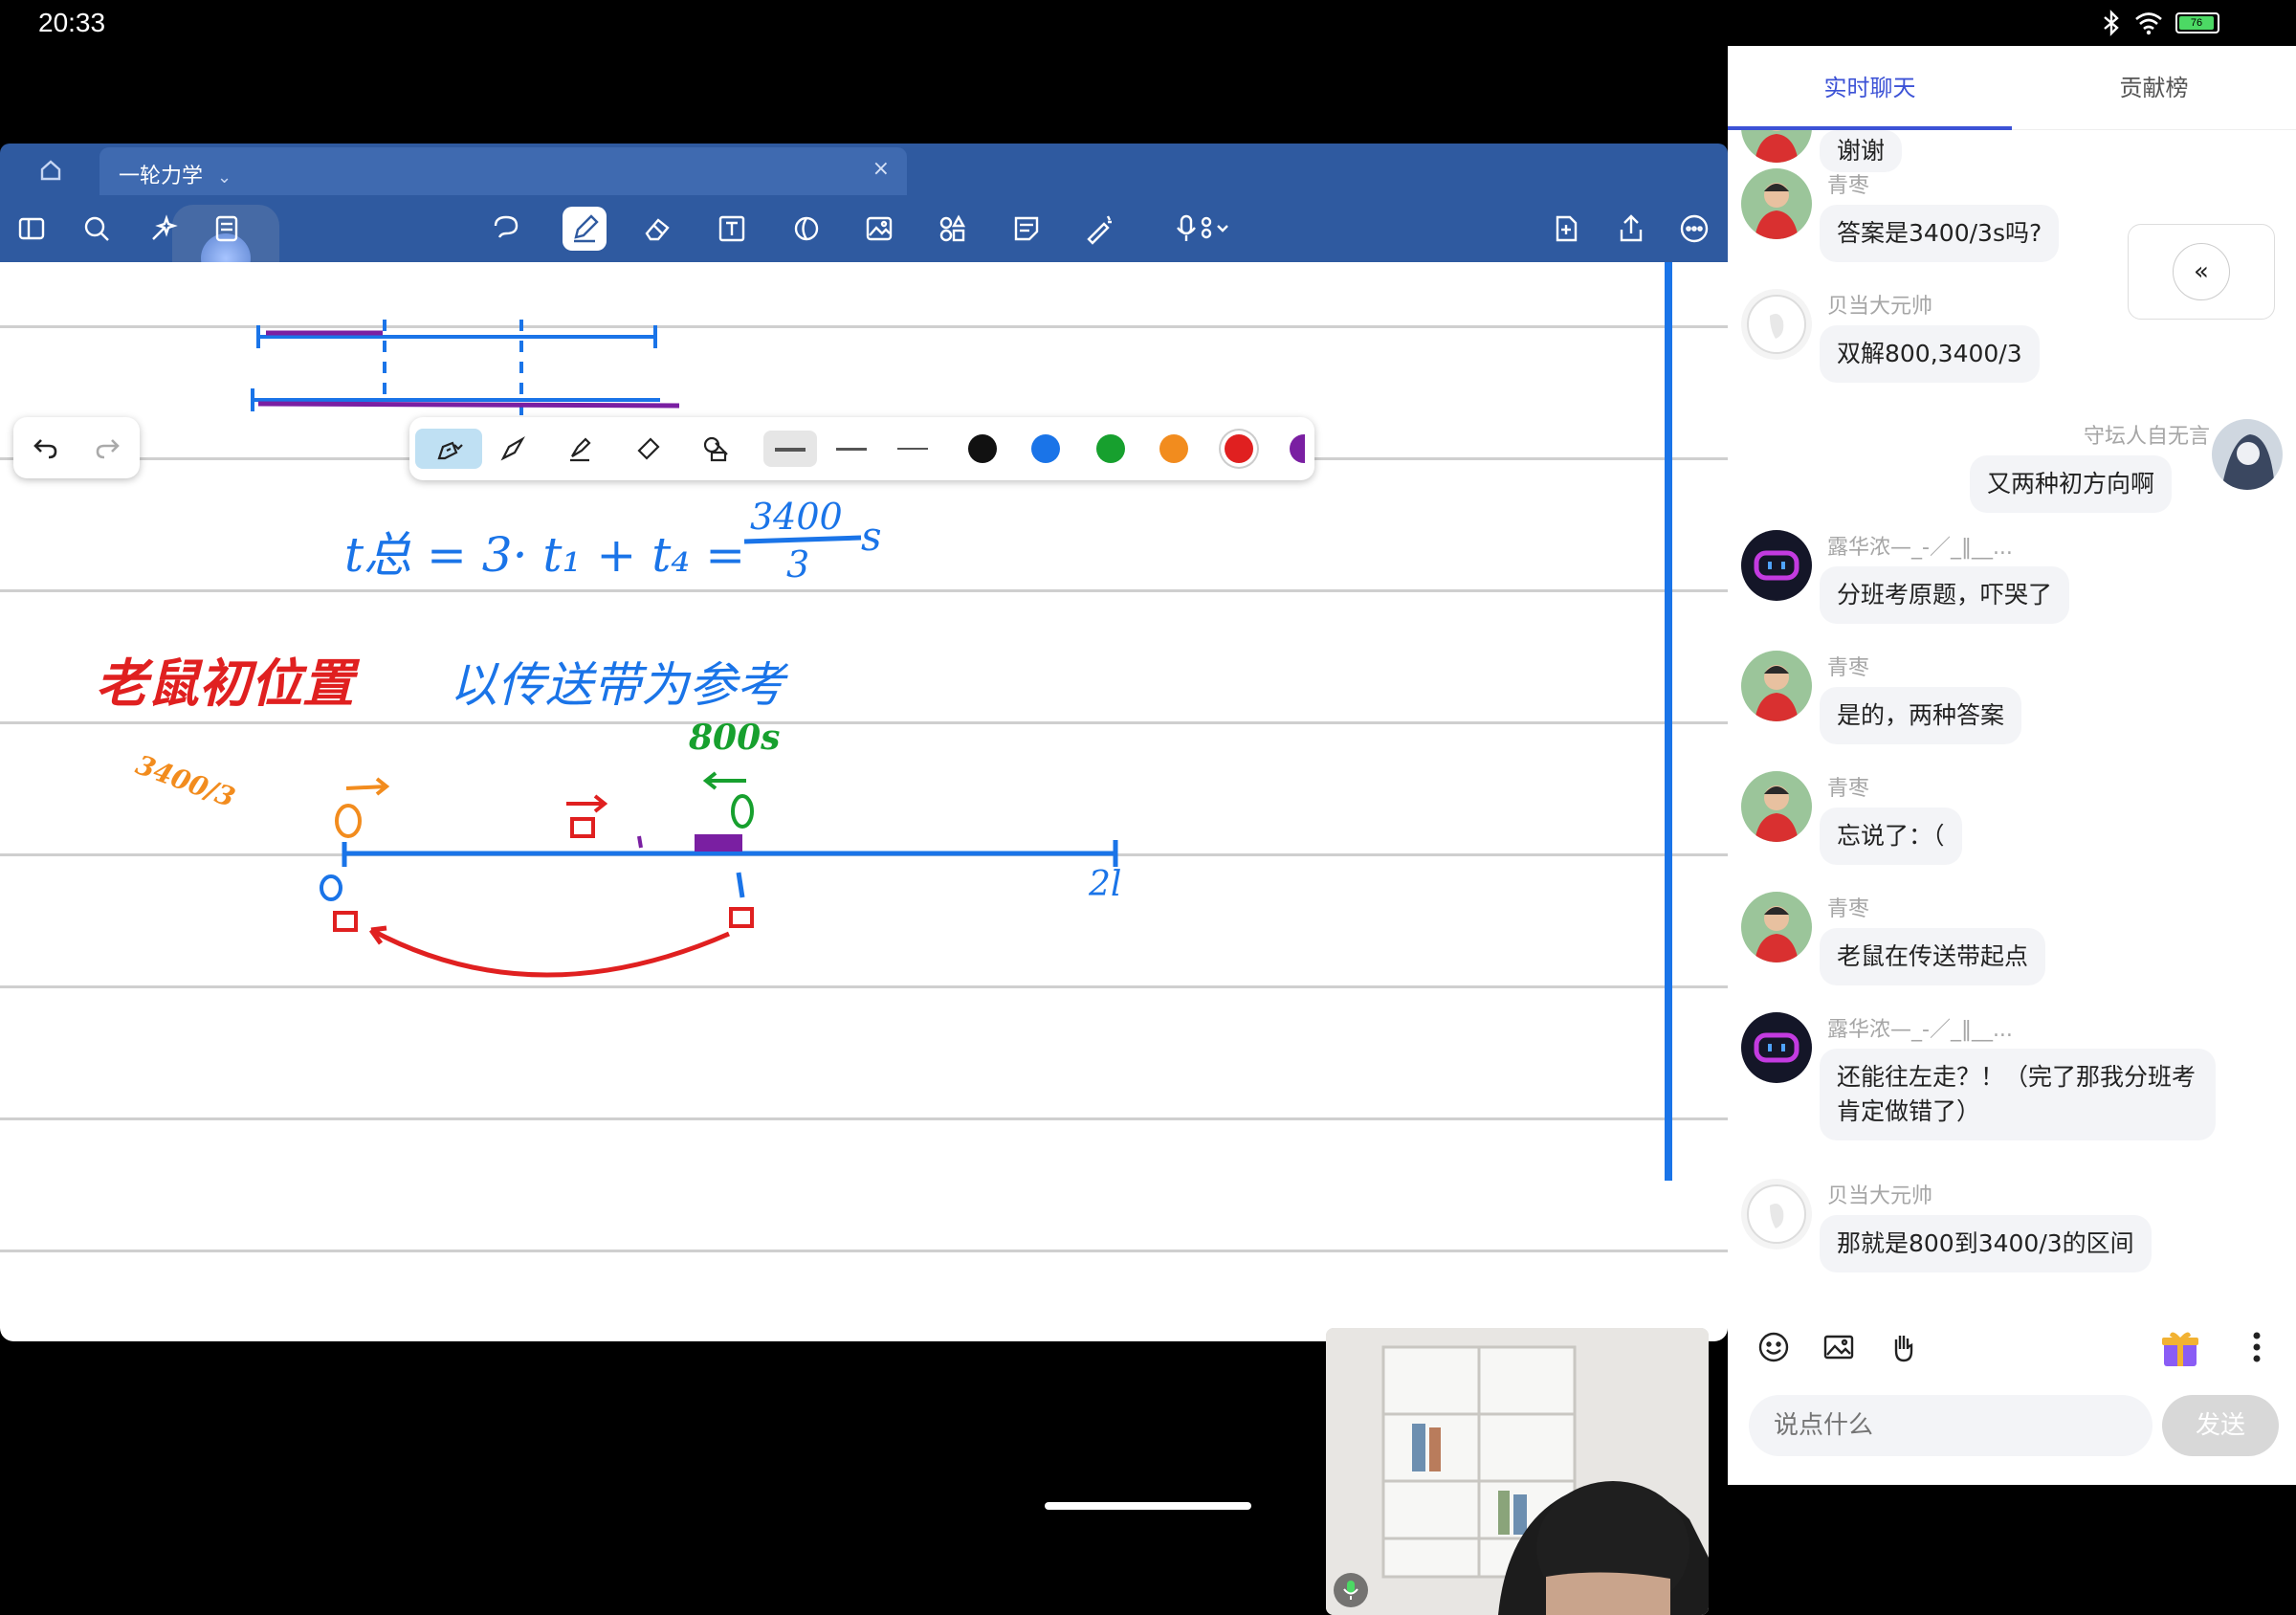 This screenshot has height=1615, width=2296. I want to click on status-time: 20:33, so click(72, 22).